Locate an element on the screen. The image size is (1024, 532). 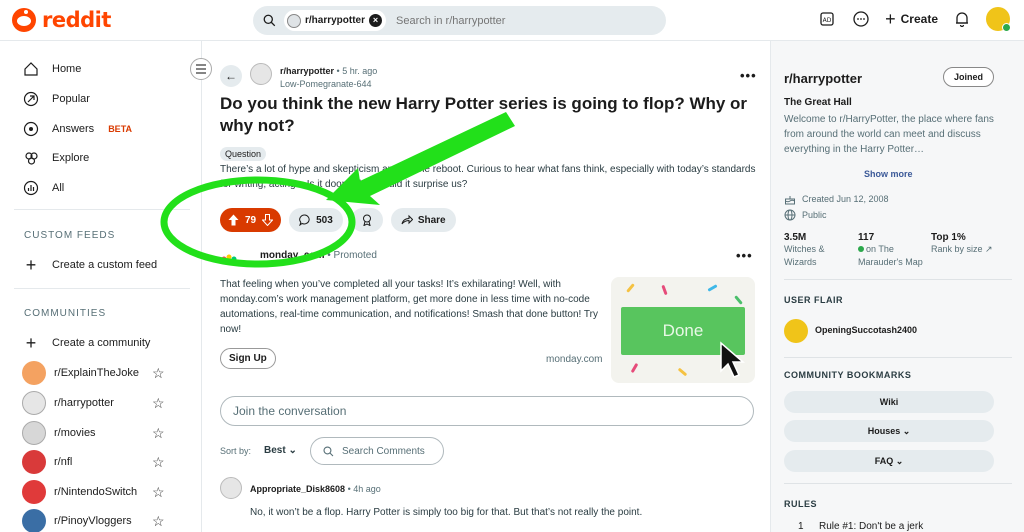
sidebar-item-explore: Explore is located at coordinates (55, 158).